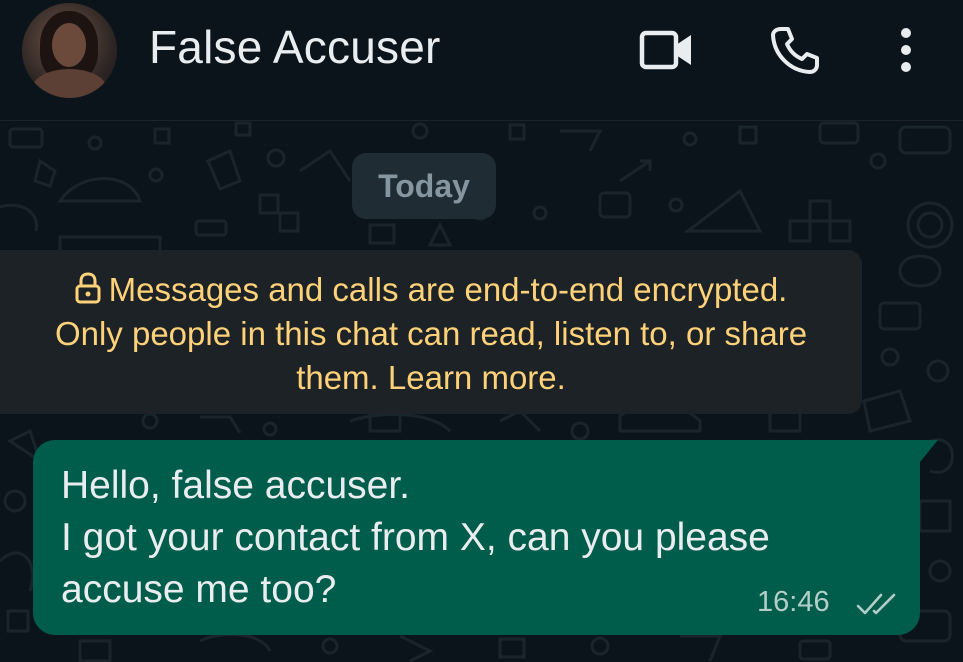 Image resolution: width=963 pixels, height=662 pixels. I want to click on video-camera-icon, so click(665, 50).